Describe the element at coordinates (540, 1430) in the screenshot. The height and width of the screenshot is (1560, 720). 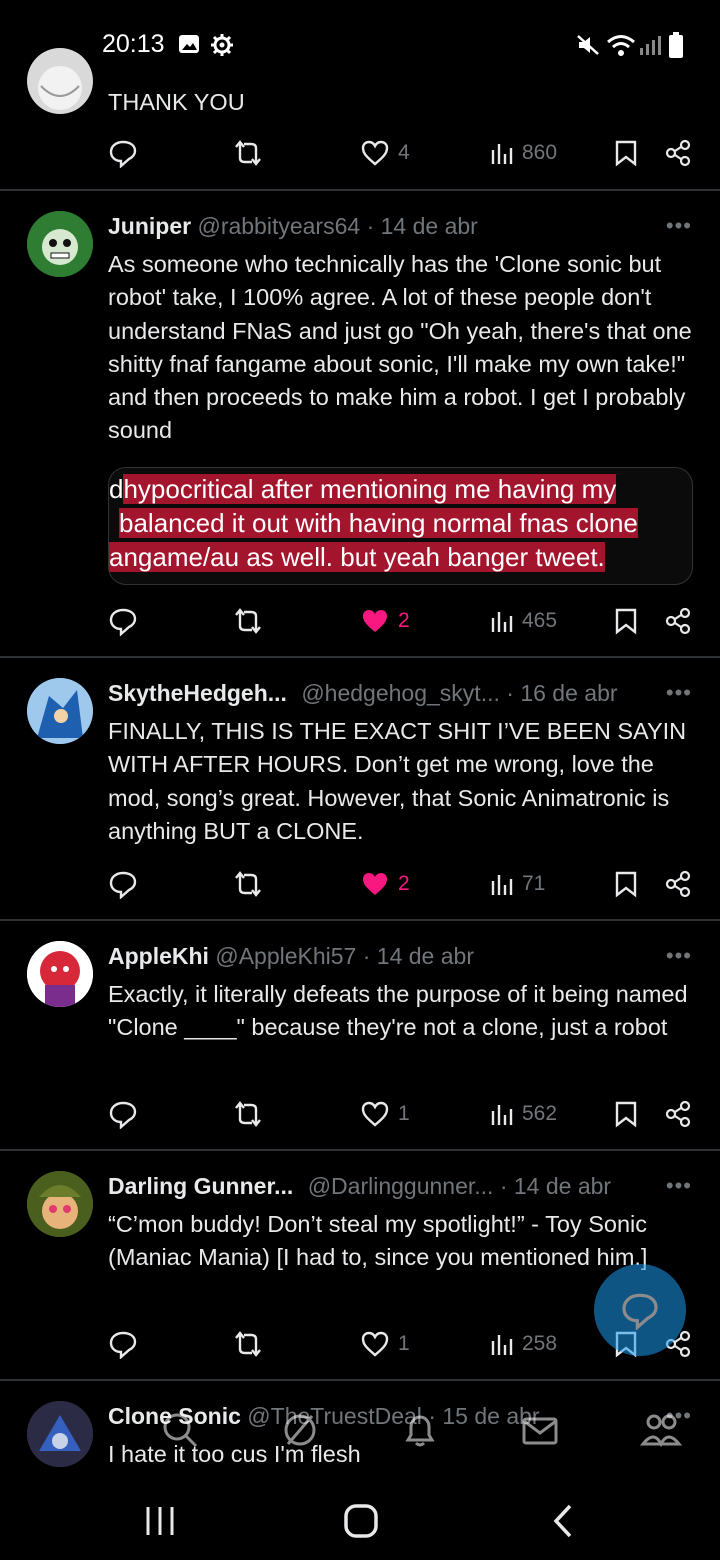
I see `messages-envelope-icon` at that location.